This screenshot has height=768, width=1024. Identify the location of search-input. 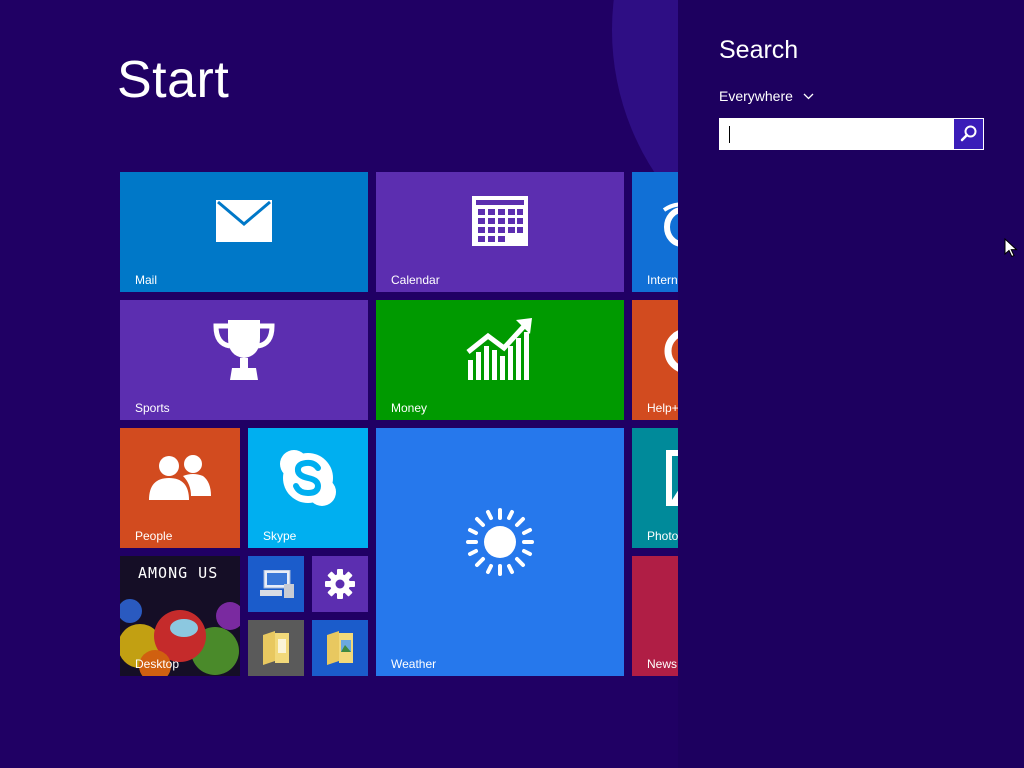
(837, 134).